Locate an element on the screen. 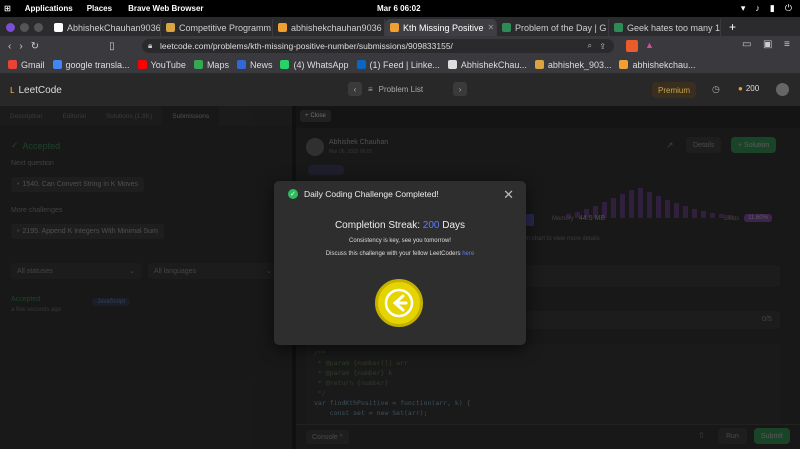  window-controls is located at coordinates (24, 27).